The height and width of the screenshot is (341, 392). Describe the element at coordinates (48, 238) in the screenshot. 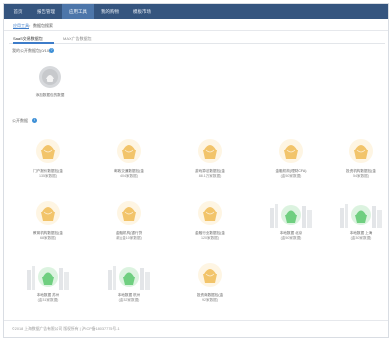

I see `card-count: 68家数据)` at that location.